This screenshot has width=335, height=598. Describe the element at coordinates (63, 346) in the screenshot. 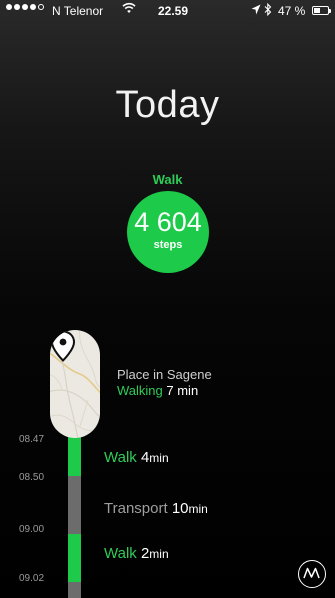

I see `location-pin-icon` at that location.